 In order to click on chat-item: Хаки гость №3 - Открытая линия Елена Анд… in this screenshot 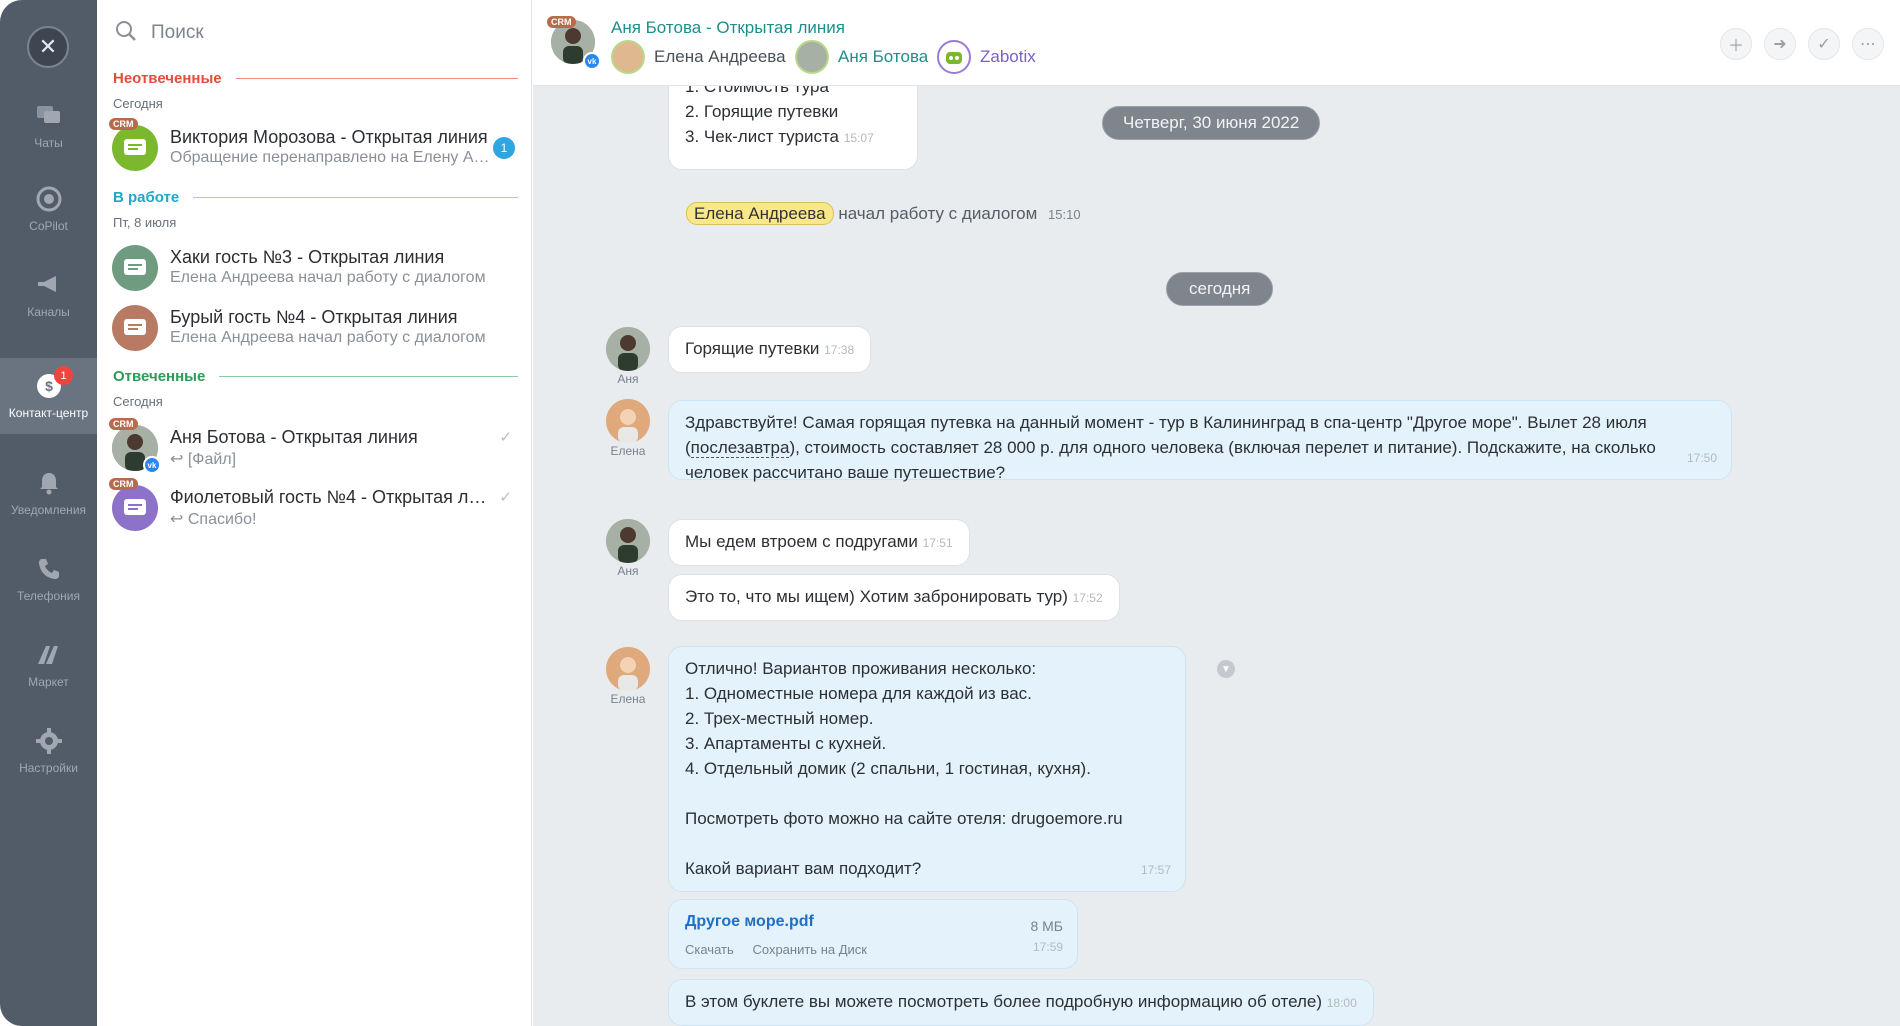, I will do `click(314, 268)`.